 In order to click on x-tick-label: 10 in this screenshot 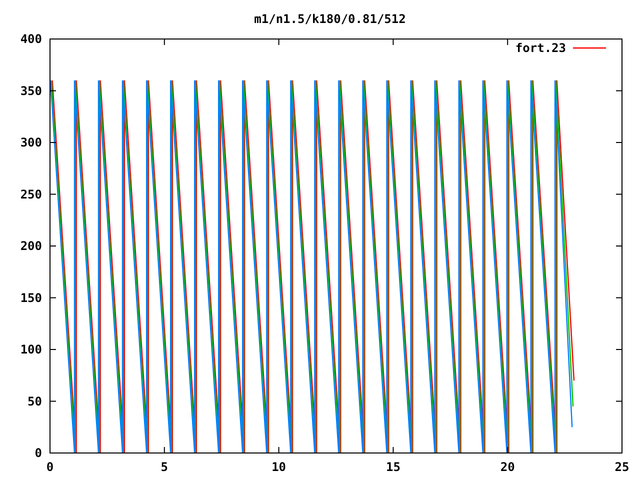, I will do `click(279, 467)`.